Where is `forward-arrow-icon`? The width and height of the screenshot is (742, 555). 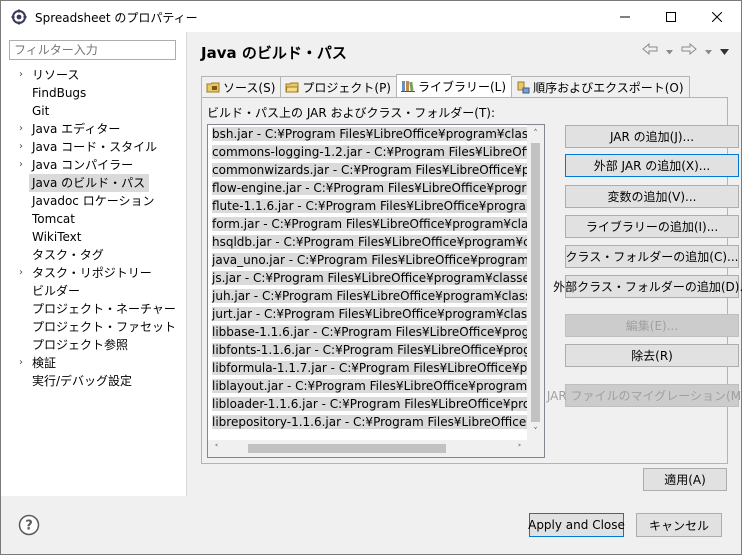
forward-arrow-icon is located at coordinates (689, 50).